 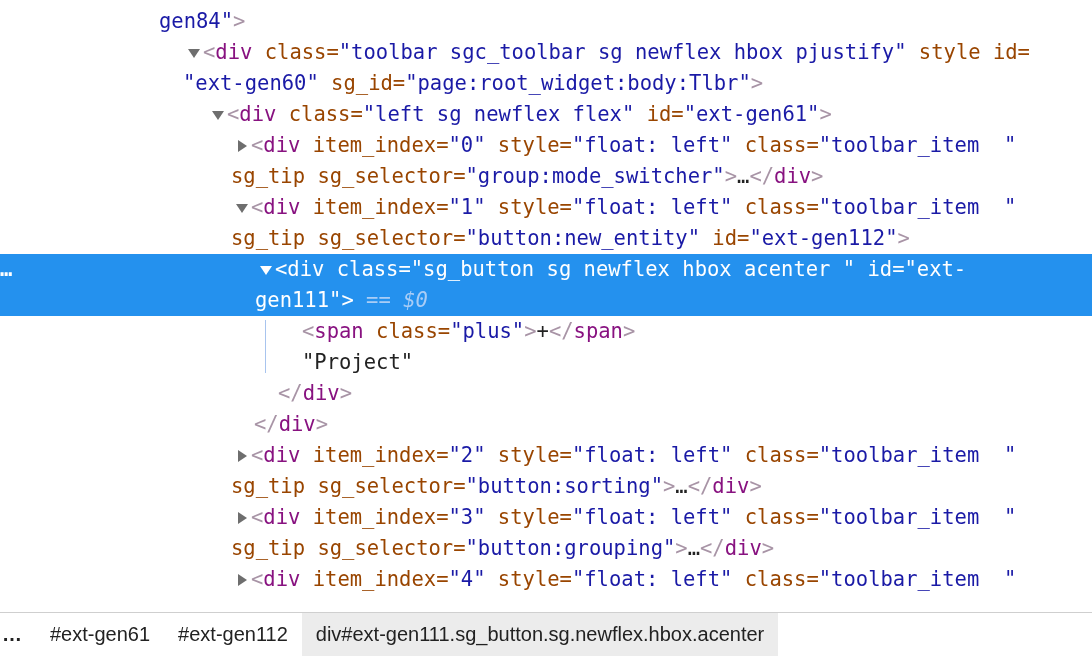 What do you see at coordinates (634, 579) in the screenshot?
I see `code-line: <div item_index="4" style="float: left" class="toolbar_item "` at bounding box center [634, 579].